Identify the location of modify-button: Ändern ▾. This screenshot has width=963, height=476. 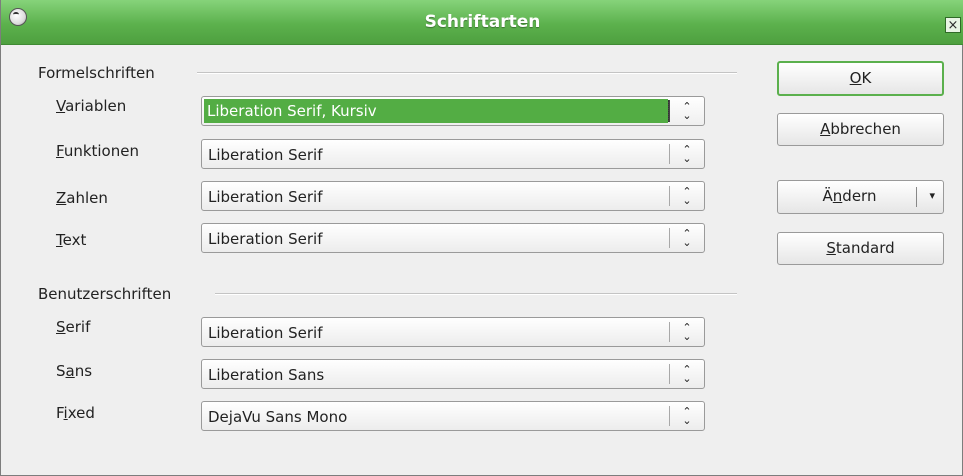
(860, 197).